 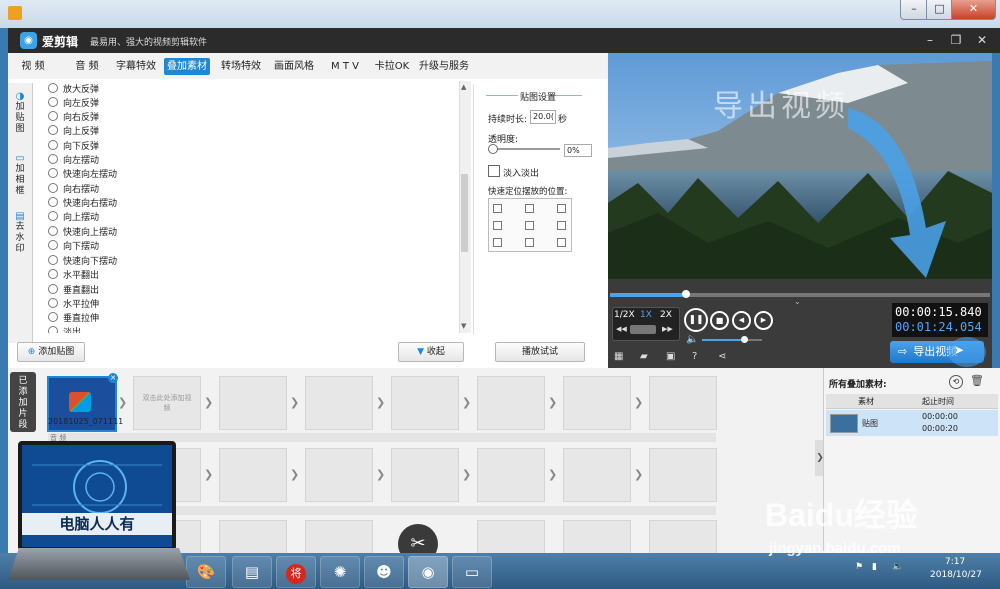 I want to click on list-item: 水平翻出, so click(x=73, y=276).